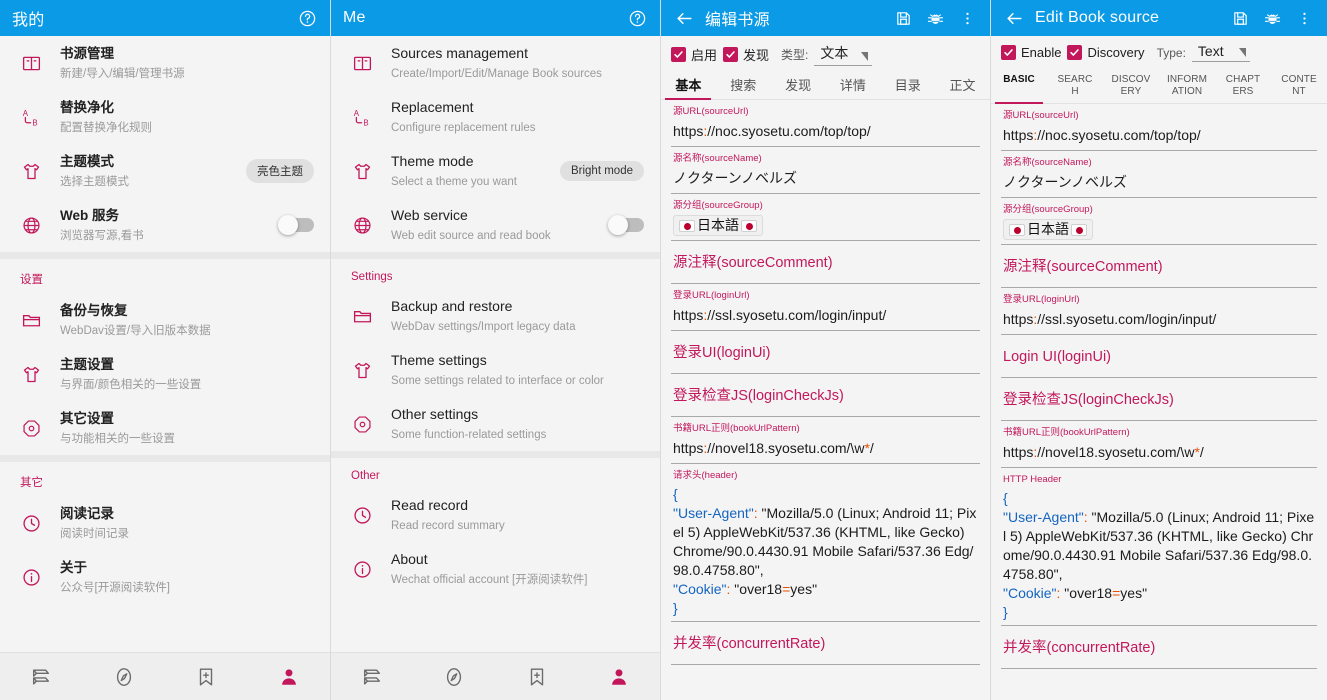 This screenshot has width=1327, height=700. I want to click on type-select: Text, so click(1220, 52).